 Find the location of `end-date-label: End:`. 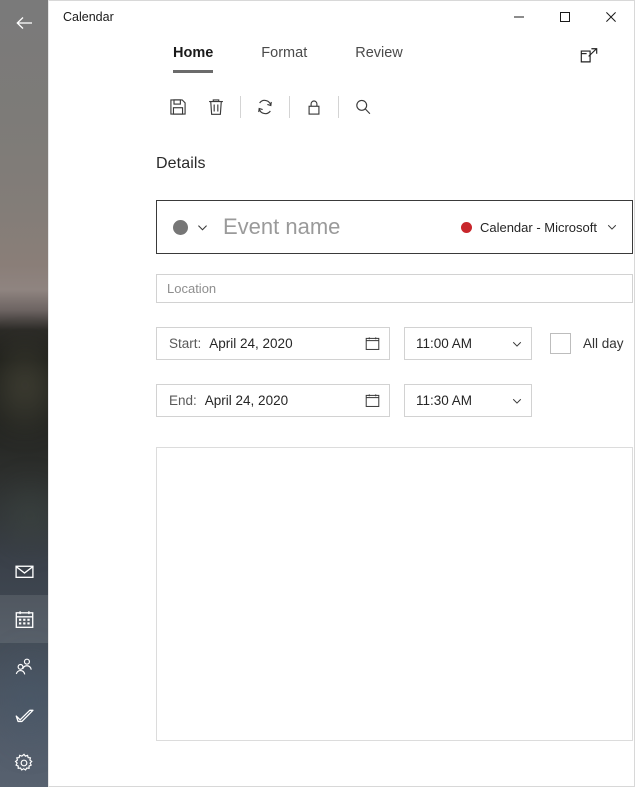

end-date-label: End: is located at coordinates (183, 400).